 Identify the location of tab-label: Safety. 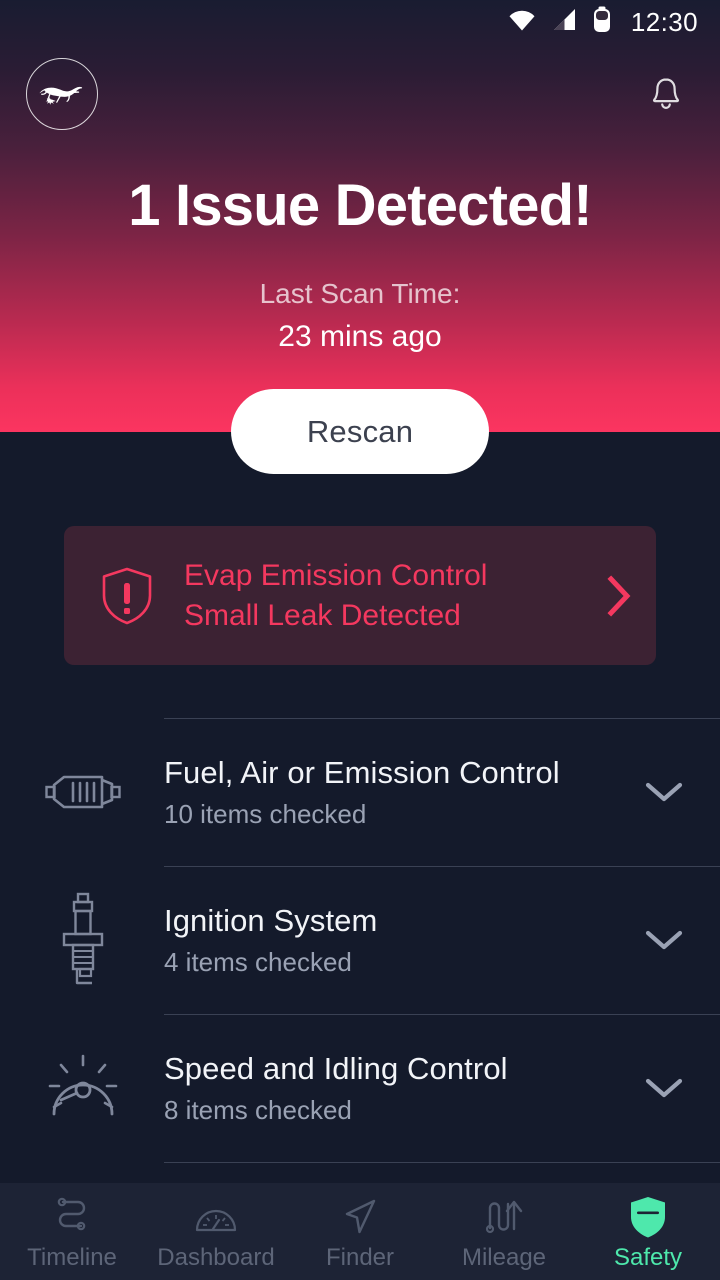
(648, 1257).